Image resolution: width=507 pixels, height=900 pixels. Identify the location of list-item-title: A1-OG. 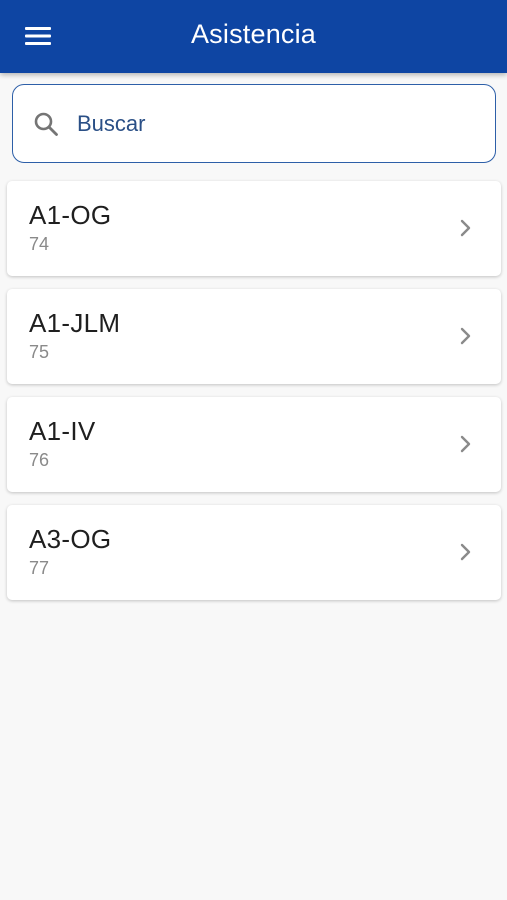
(70, 215).